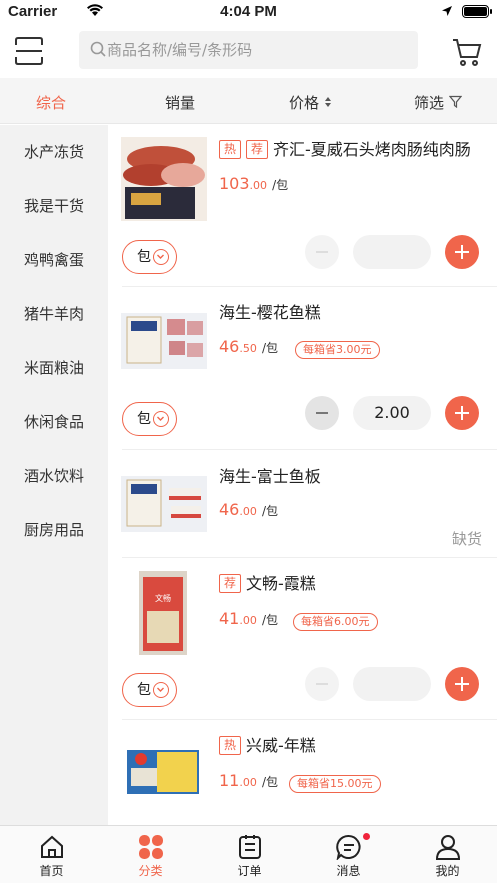 Image resolution: width=497 pixels, height=884 pixels. Describe the element at coordinates (366, 836) in the screenshot. I see `notification-dot` at that location.